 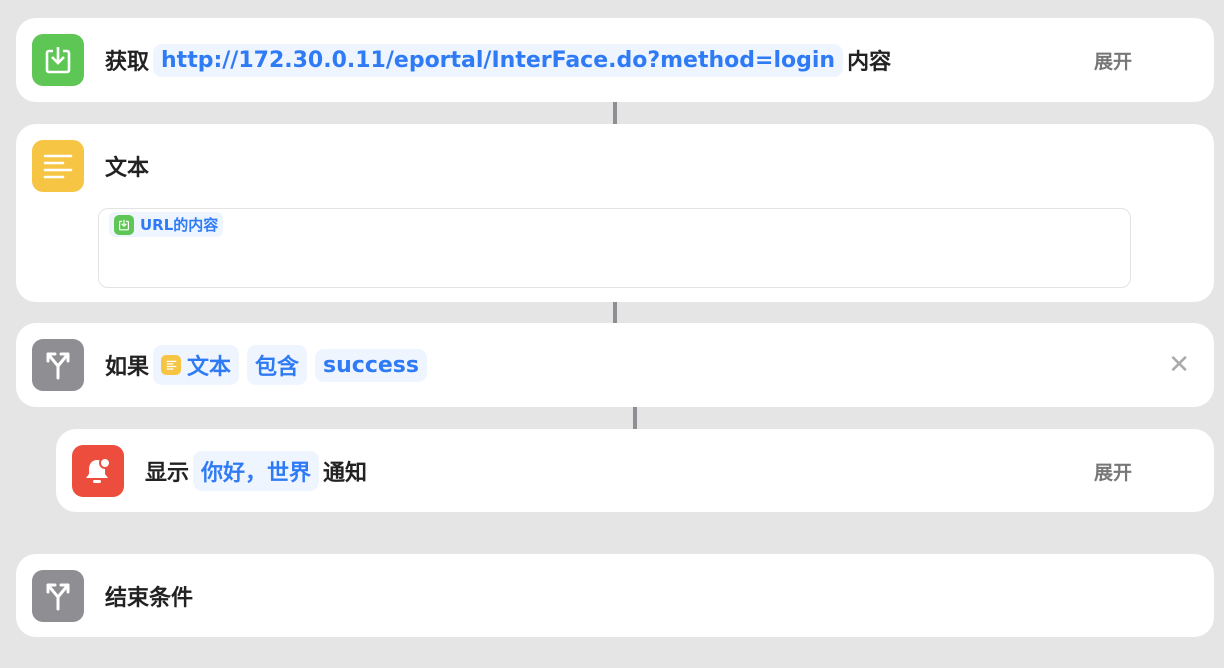 What do you see at coordinates (371, 365) in the screenshot?
I see `value-token: success` at bounding box center [371, 365].